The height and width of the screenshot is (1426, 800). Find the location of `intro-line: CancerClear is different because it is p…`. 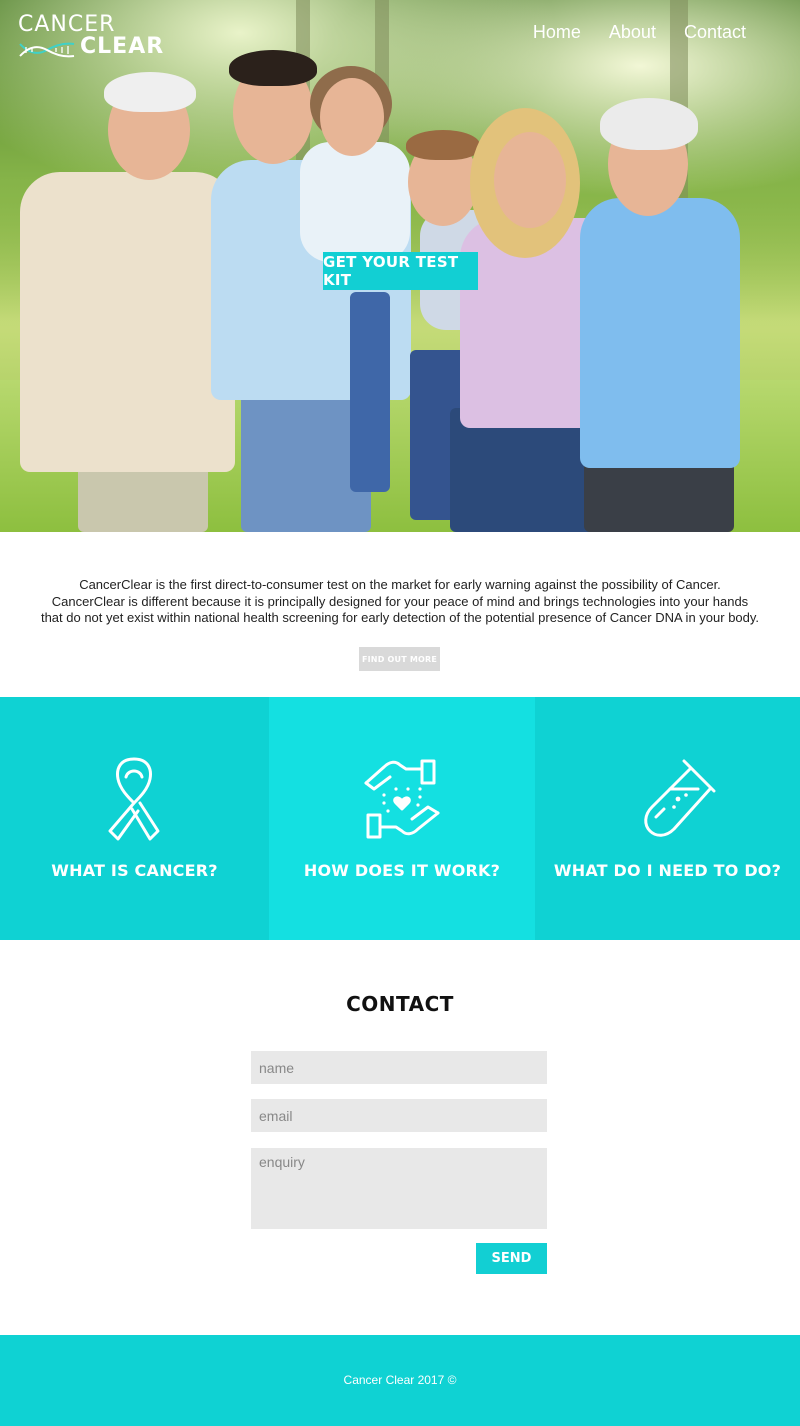

intro-line: CancerClear is different because it is p… is located at coordinates (400, 601).